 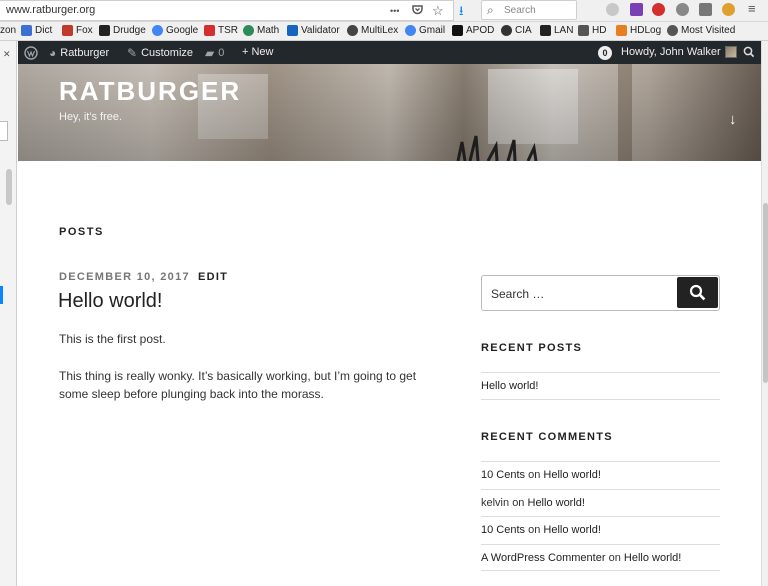 What do you see at coordinates (248, 30) in the screenshot?
I see `math-favicon-icon` at bounding box center [248, 30].